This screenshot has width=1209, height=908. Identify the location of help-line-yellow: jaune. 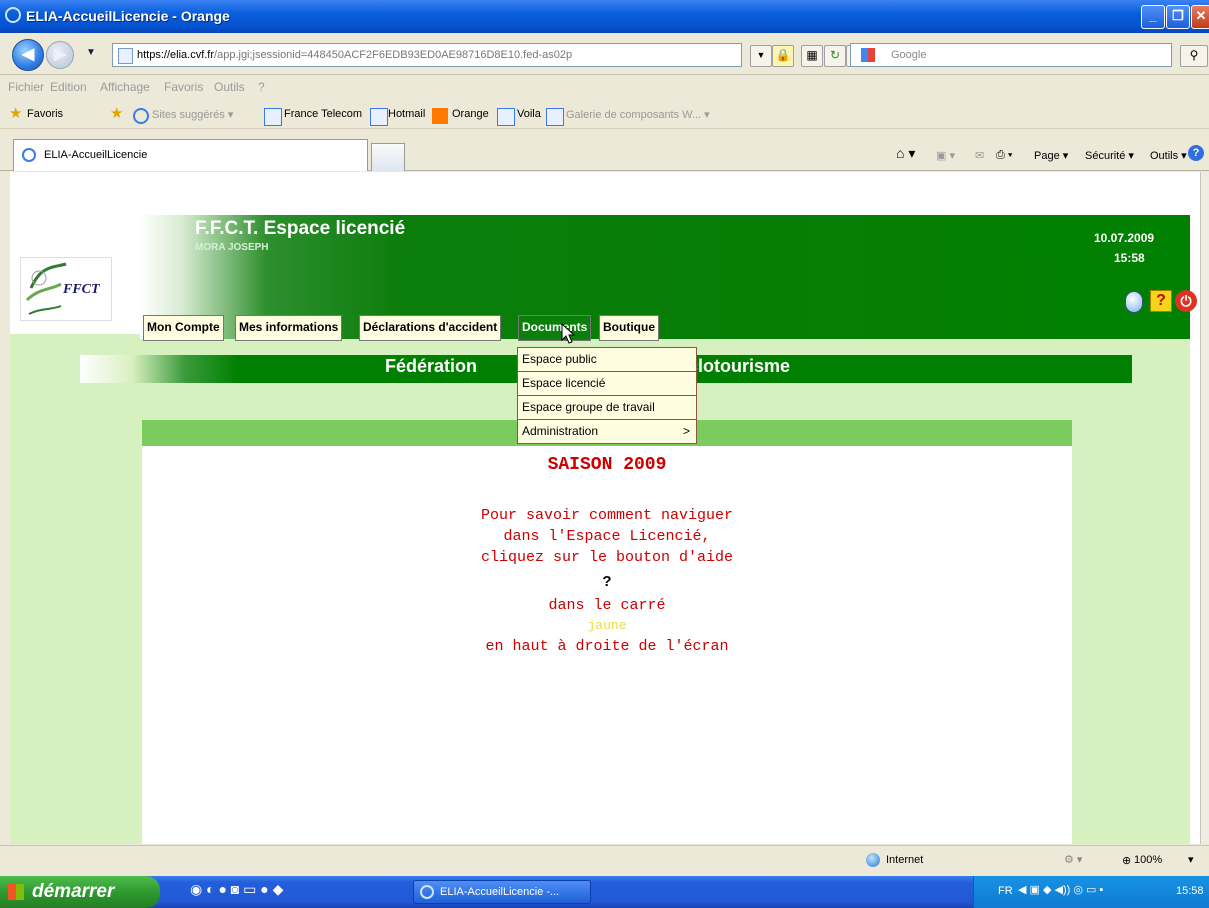
(607, 625).